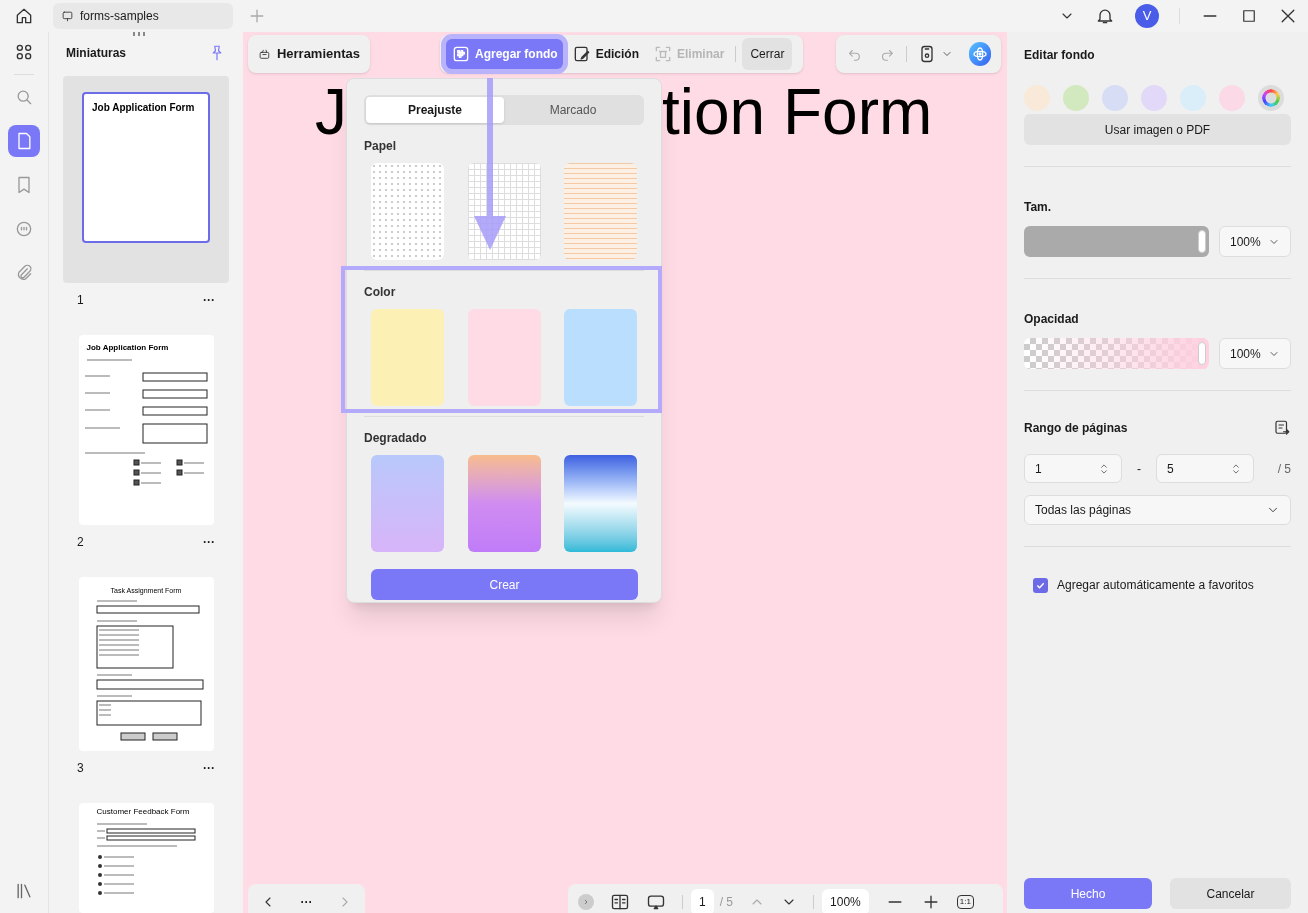 The image size is (1308, 913). What do you see at coordinates (1205, 468) in the screenshot?
I see `number-field: 5` at bounding box center [1205, 468].